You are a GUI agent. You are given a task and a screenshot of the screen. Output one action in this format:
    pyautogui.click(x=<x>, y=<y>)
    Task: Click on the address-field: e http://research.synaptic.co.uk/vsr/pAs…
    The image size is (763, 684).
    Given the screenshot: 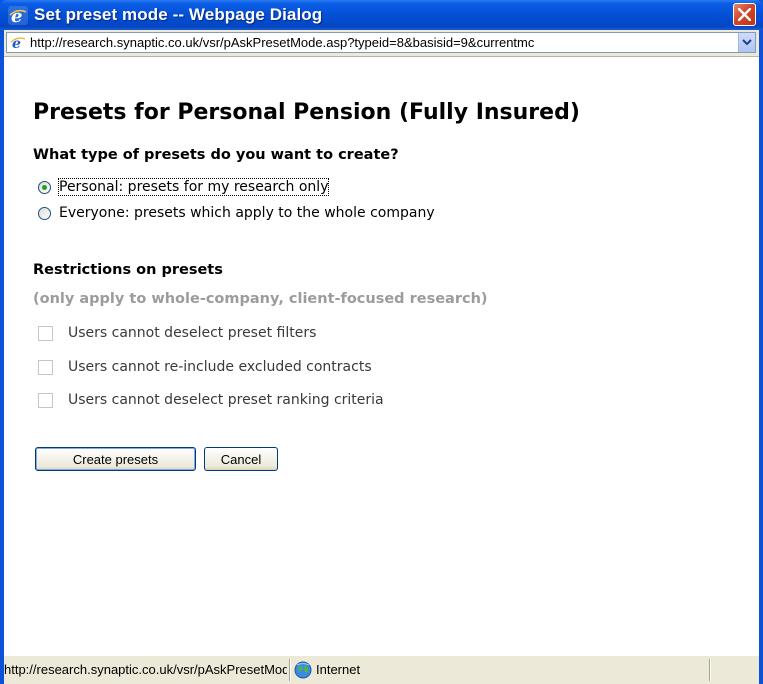 What is the action you would take?
    pyautogui.click(x=381, y=42)
    